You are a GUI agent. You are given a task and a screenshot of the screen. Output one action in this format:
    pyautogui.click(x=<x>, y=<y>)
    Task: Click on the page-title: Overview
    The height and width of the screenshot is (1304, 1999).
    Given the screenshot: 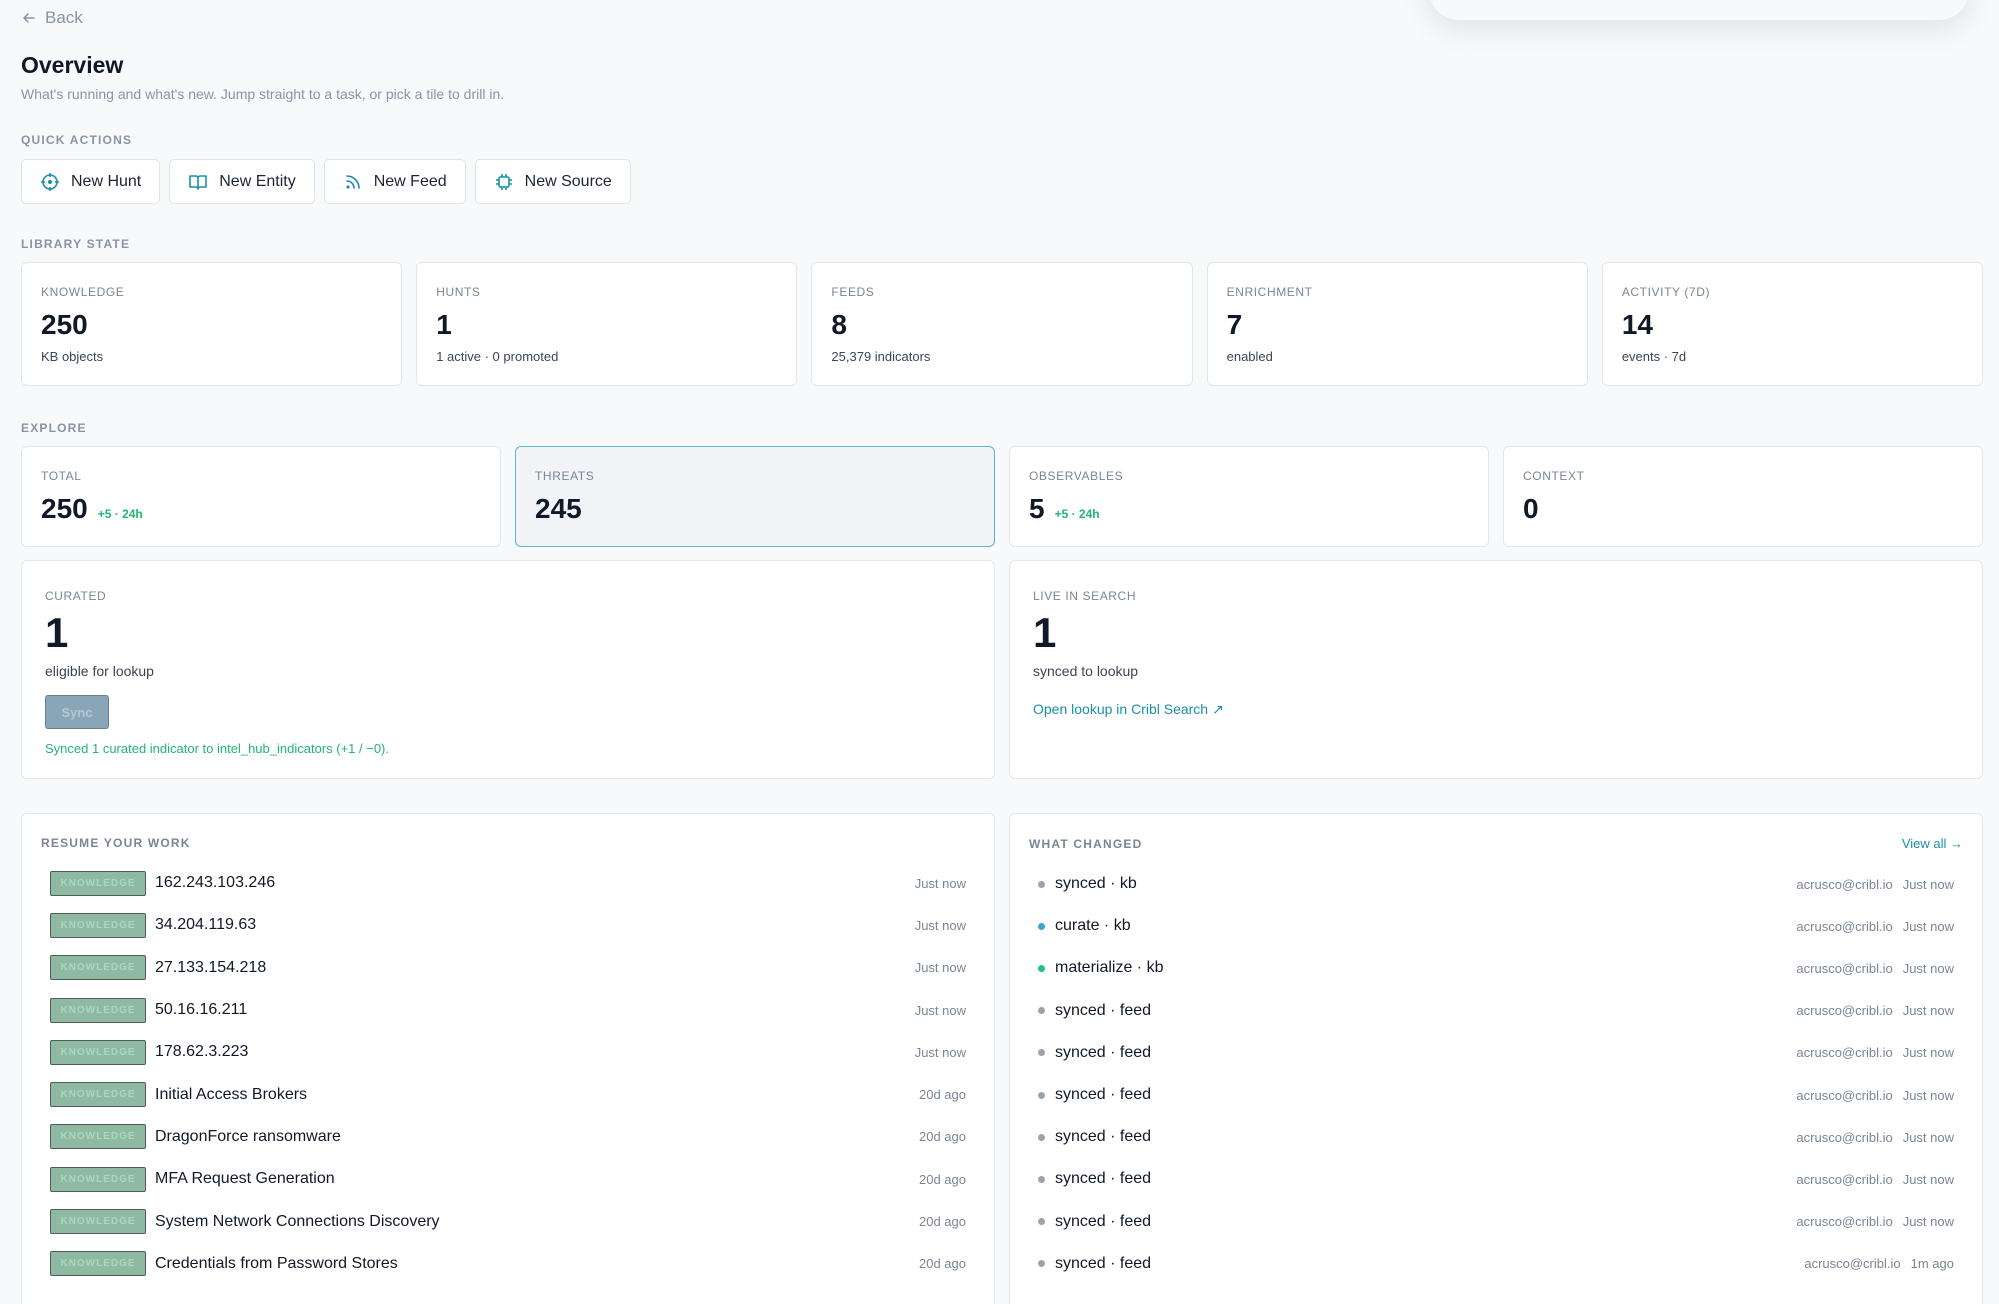 What is the action you would take?
    pyautogui.click(x=72, y=65)
    